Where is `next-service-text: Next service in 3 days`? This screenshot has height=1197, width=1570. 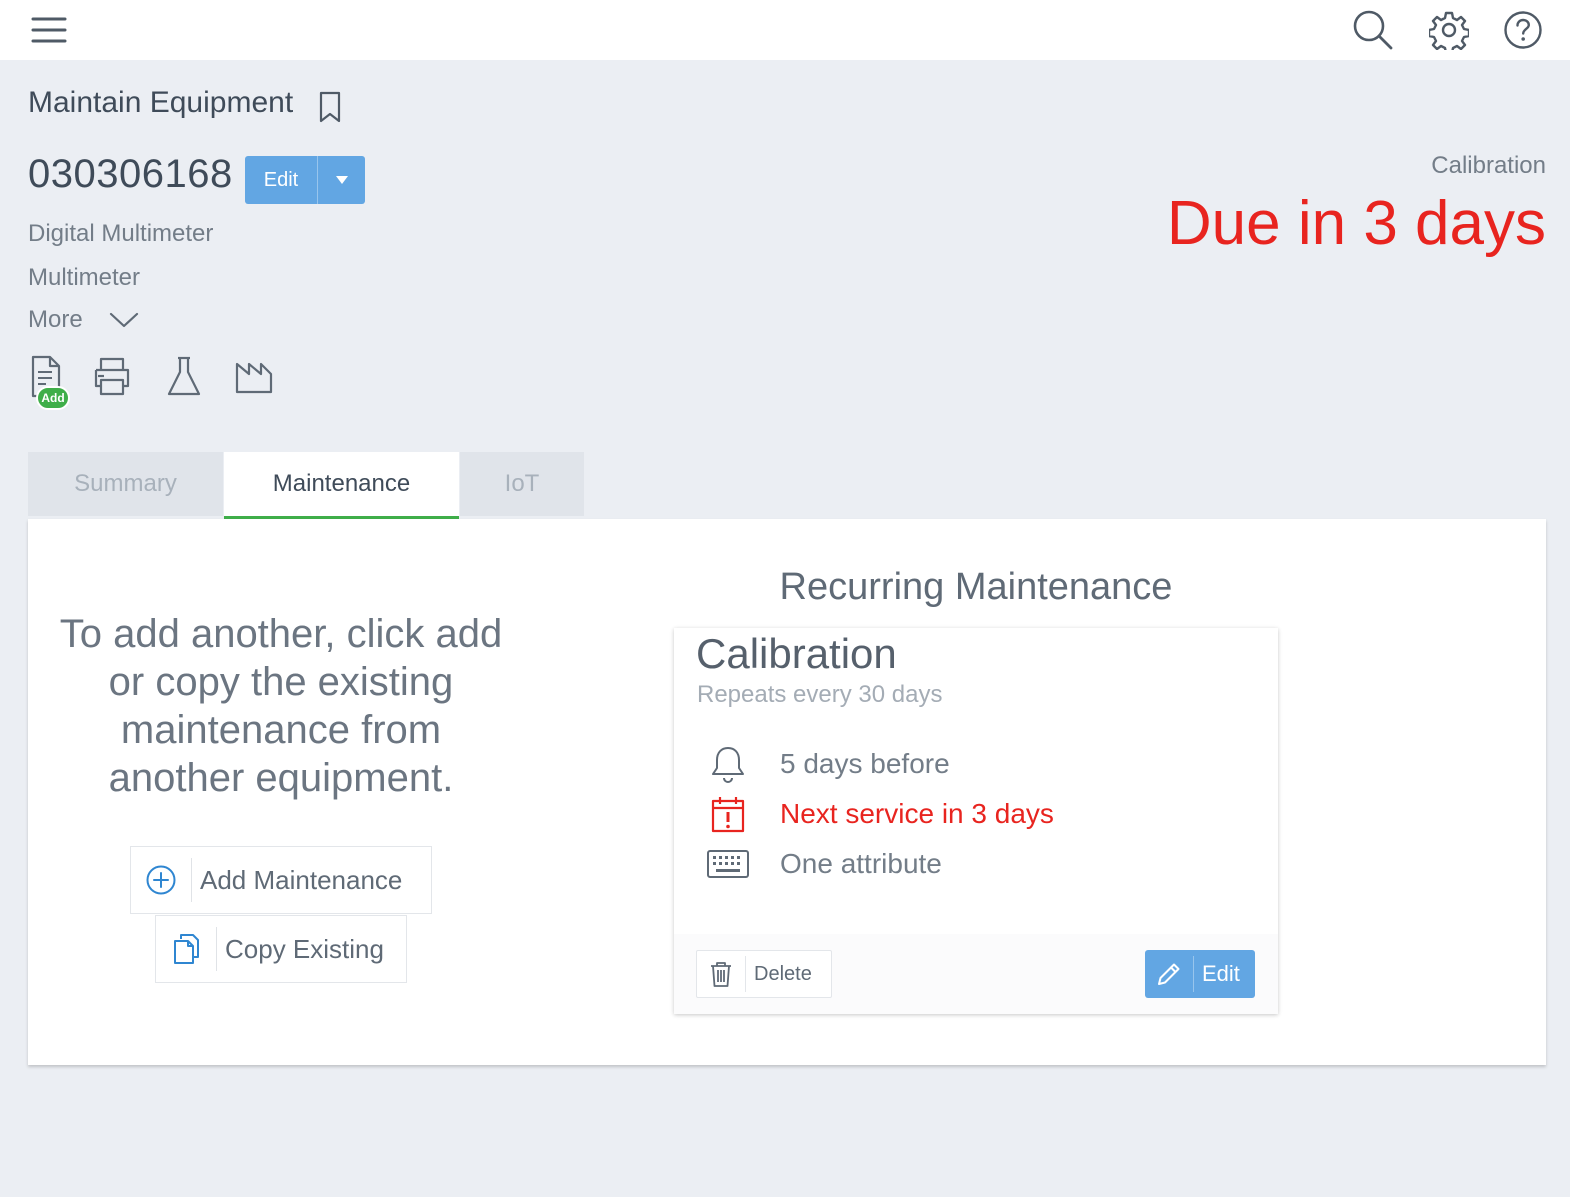
next-service-text: Next service in 3 days is located at coordinates (917, 813).